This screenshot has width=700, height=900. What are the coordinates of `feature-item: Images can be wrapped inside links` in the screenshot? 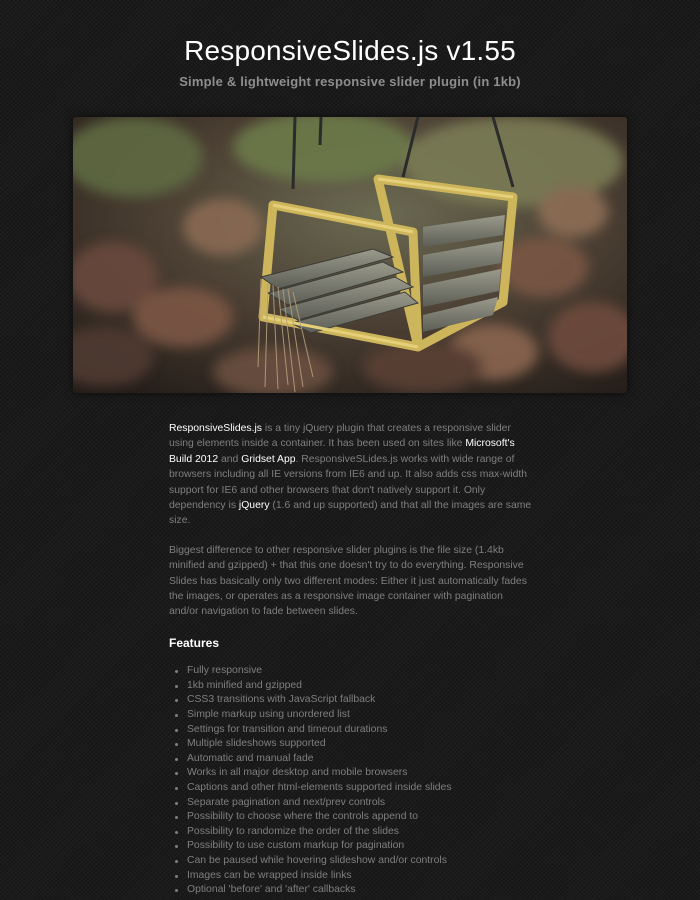 It's located at (354, 876).